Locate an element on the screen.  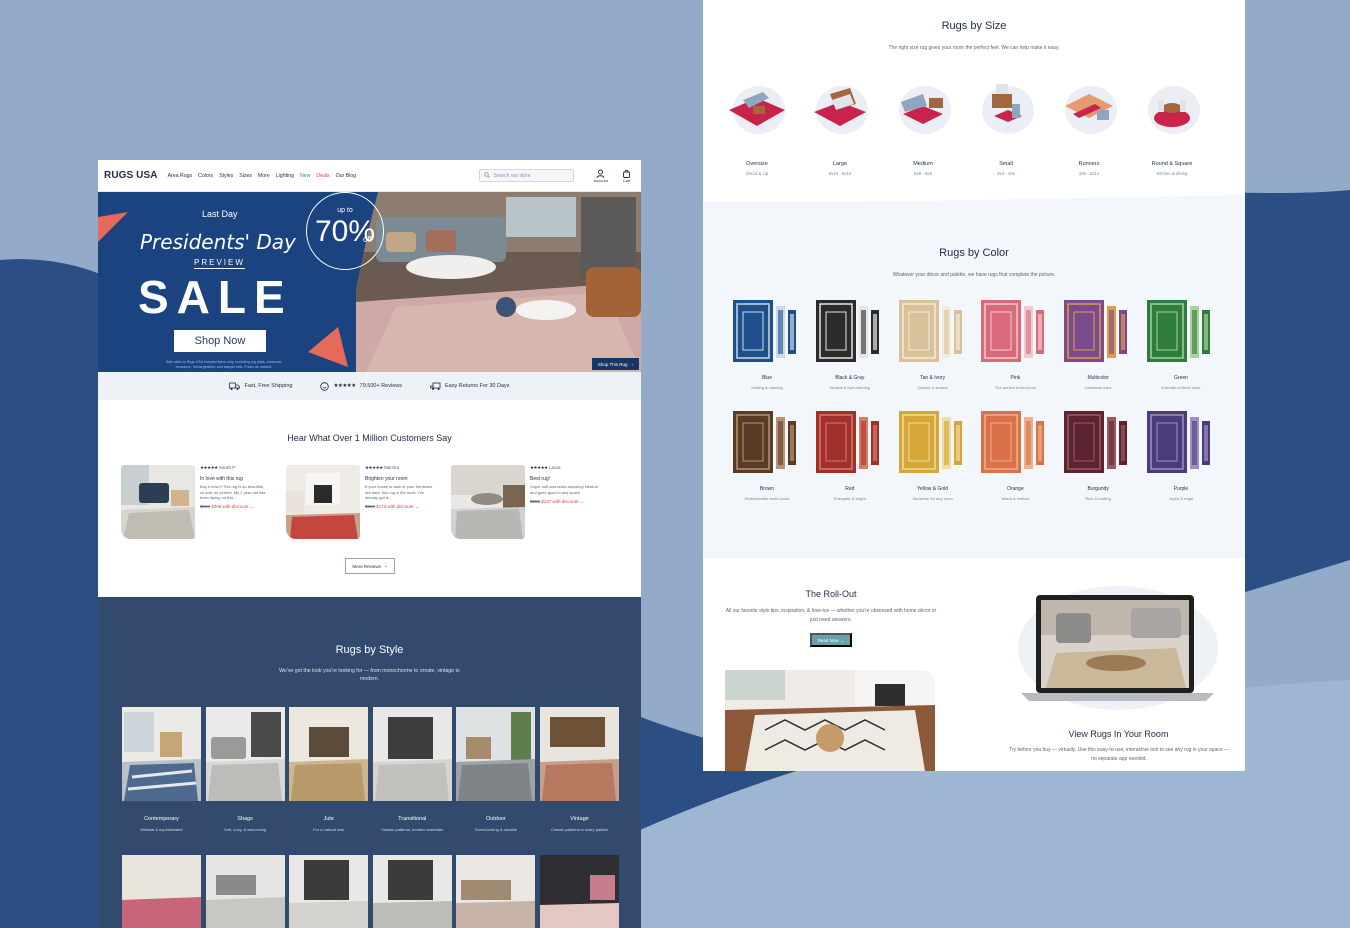
color-card: Yellow & Gold Sunshine for any room is located at coordinates (932, 466).